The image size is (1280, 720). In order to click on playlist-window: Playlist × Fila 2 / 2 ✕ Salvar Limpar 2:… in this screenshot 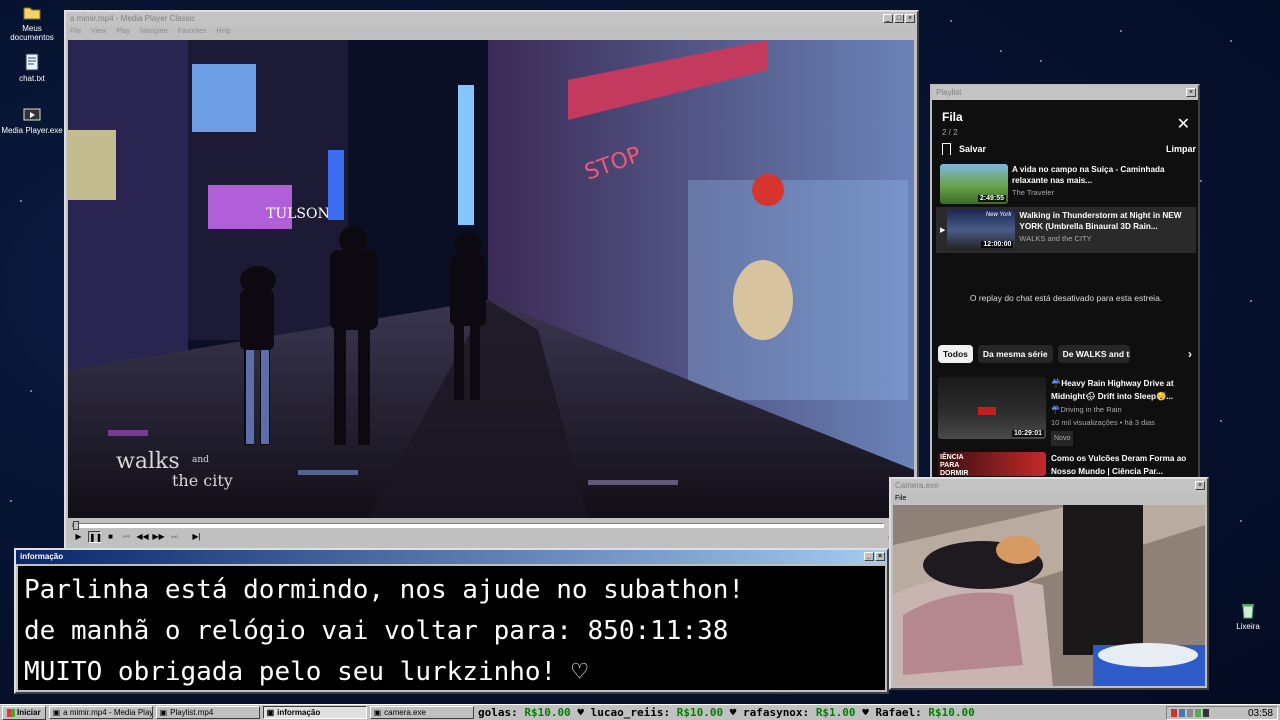, I will do `click(1065, 284)`.